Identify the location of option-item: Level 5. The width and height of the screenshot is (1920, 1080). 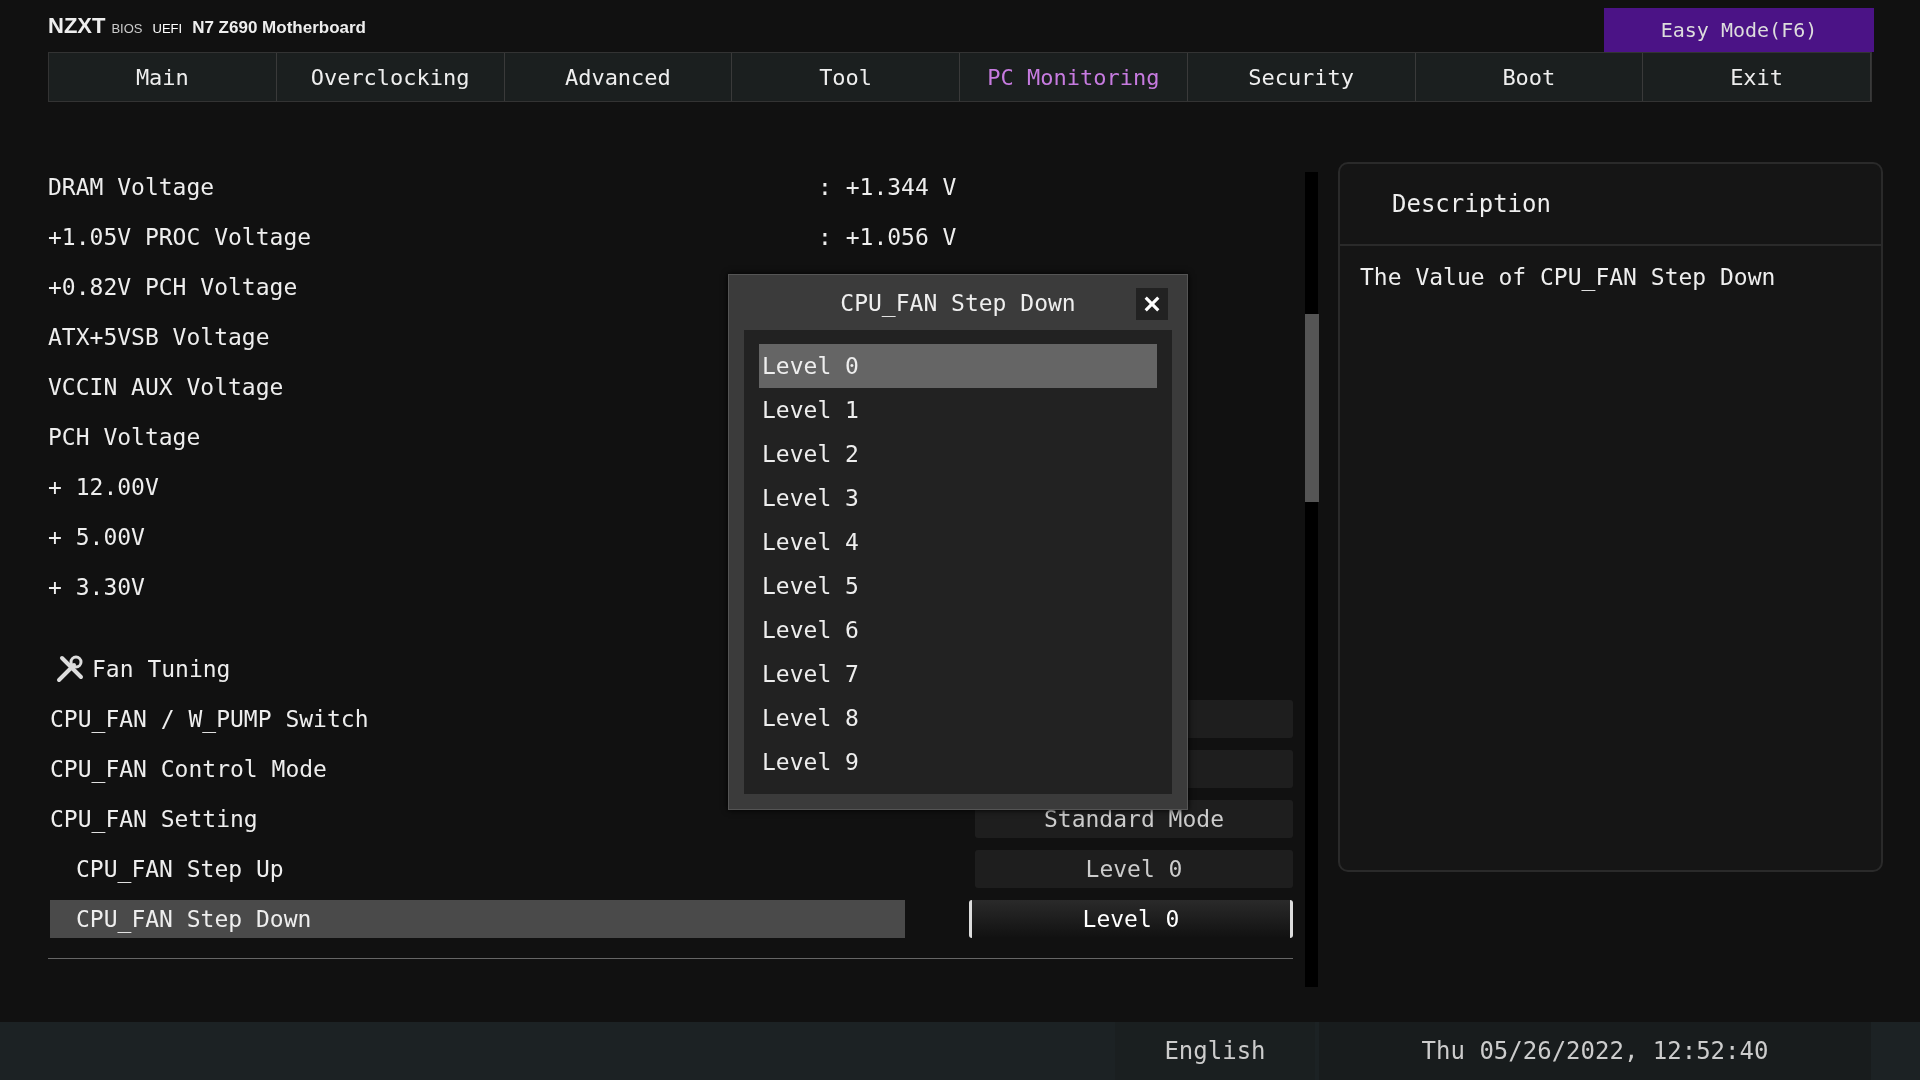
(958, 586).